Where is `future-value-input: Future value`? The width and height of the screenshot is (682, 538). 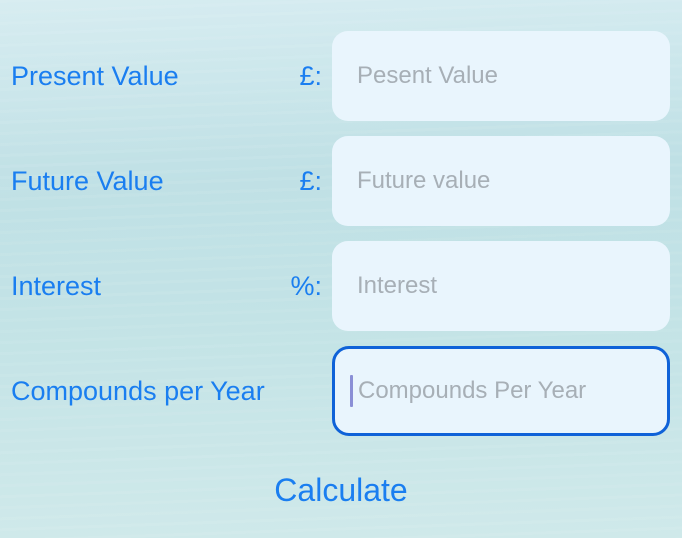 future-value-input: Future value is located at coordinates (501, 181).